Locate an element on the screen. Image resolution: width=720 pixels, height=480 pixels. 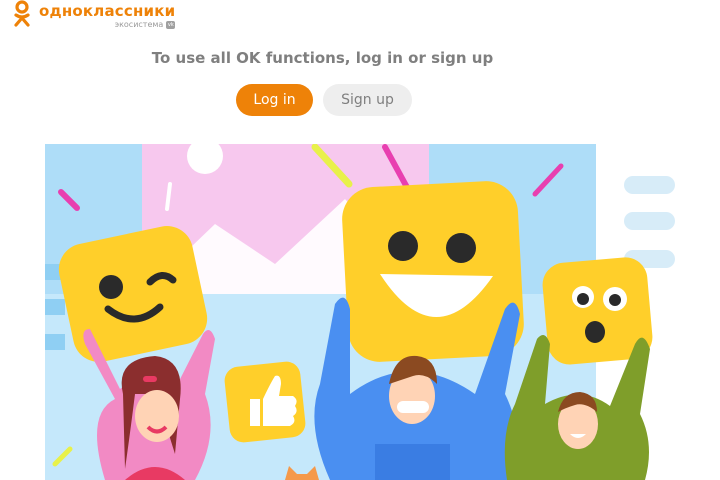
vk-badge-icon: vk is located at coordinates (171, 24).